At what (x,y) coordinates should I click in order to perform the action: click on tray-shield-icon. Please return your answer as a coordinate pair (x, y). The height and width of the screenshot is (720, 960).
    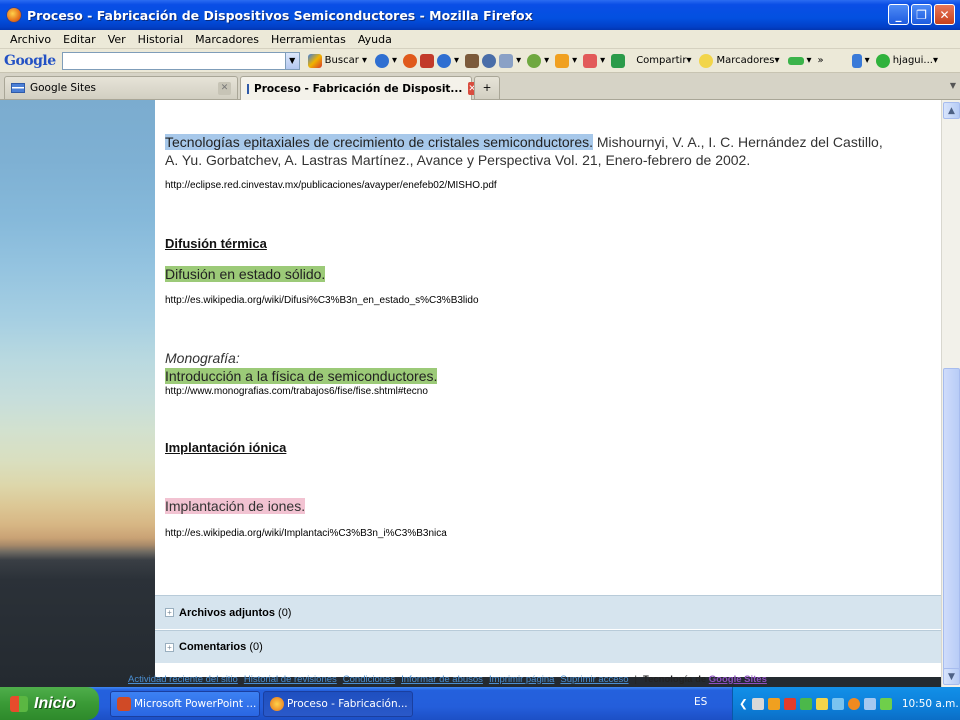
    Looking at the image, I should click on (821, 703).